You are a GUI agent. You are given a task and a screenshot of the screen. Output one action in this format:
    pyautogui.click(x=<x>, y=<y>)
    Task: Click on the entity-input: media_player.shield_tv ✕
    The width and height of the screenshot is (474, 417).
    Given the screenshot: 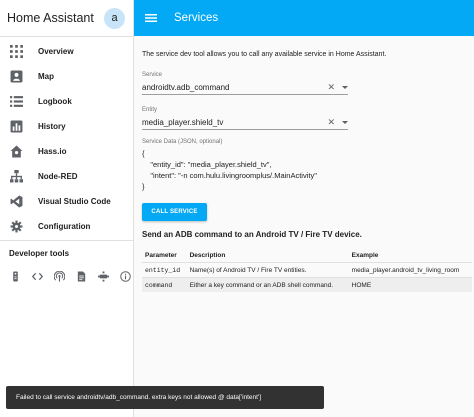 What is the action you would take?
    pyautogui.click(x=245, y=123)
    